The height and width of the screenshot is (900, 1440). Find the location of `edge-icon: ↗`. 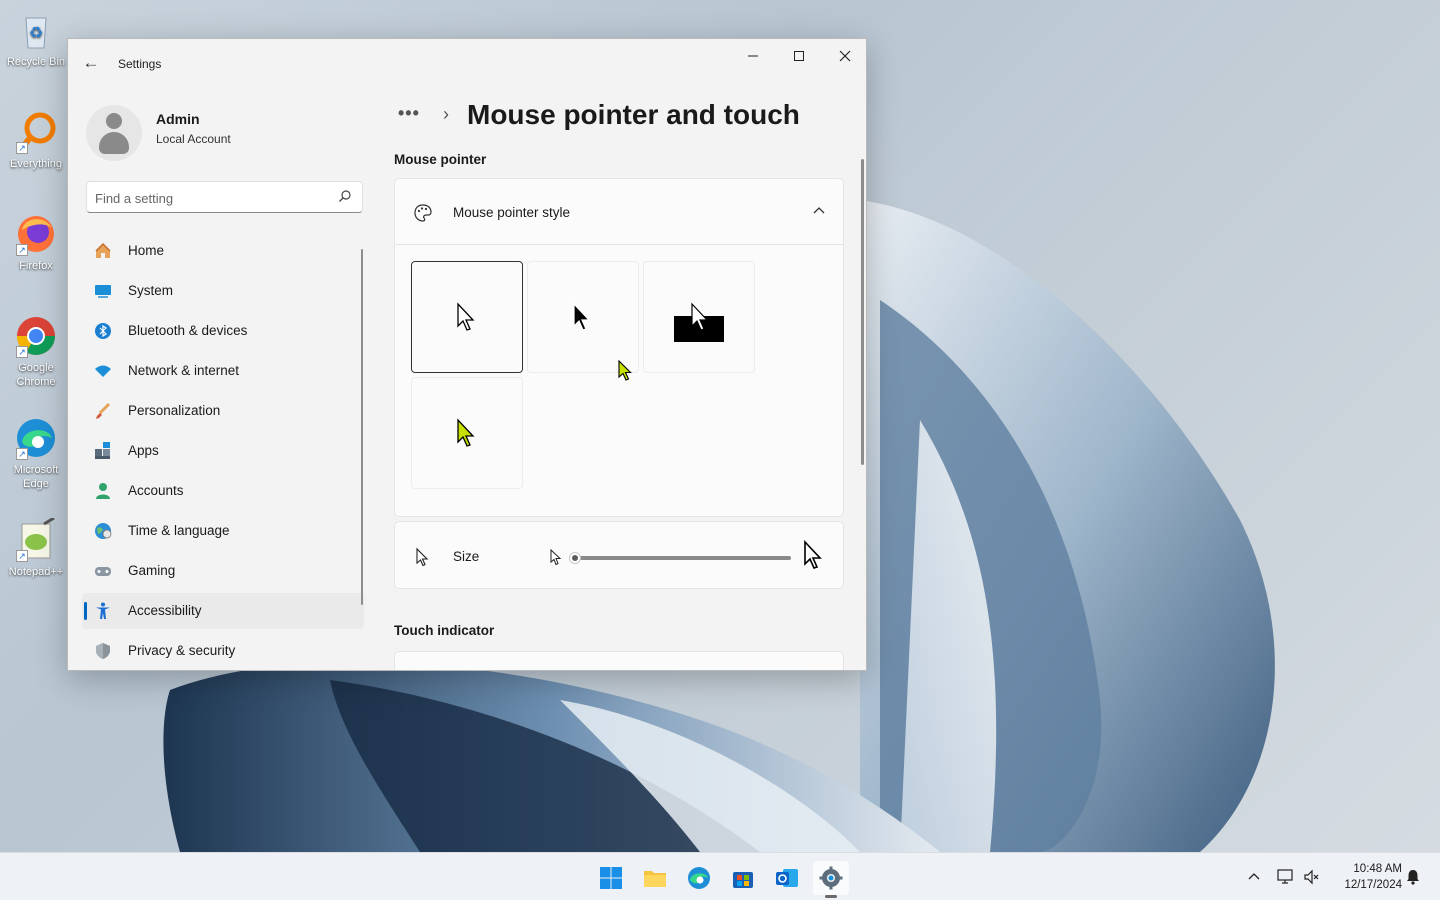

edge-icon: ↗ is located at coordinates (36, 438).